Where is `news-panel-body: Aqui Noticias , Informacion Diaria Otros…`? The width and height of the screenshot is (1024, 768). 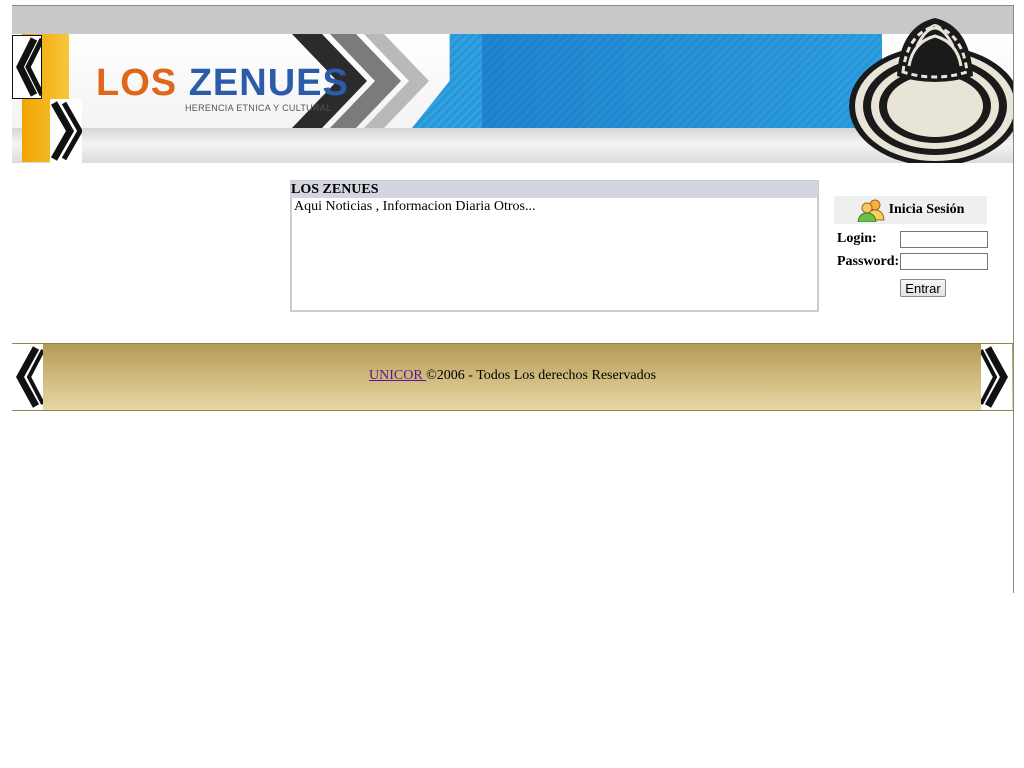
news-panel-body: Aqui Noticias , Informacion Diaria Otros… is located at coordinates (554, 254).